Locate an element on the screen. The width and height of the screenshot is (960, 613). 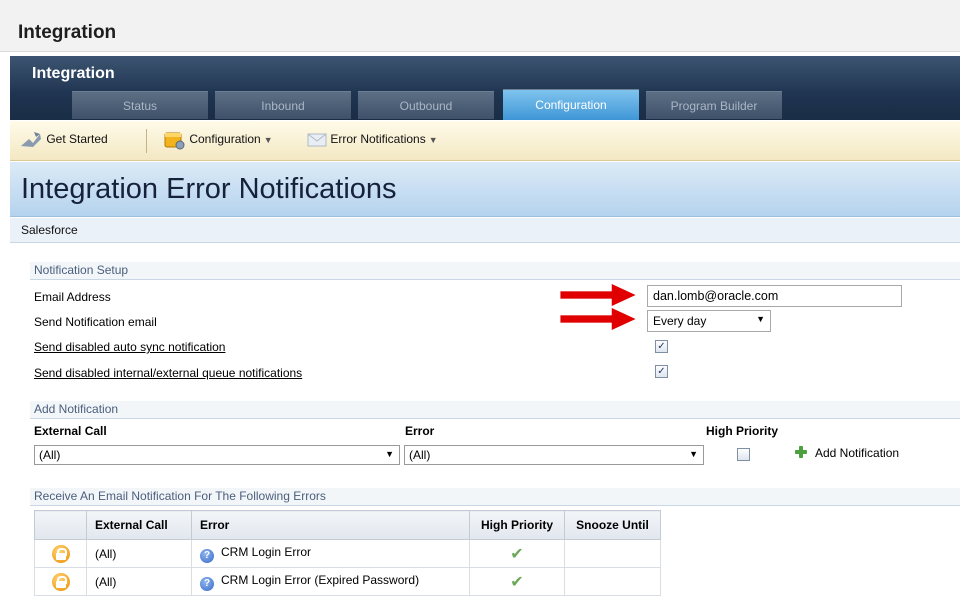
send-email-label: Send Notification email is located at coordinates (95, 322).